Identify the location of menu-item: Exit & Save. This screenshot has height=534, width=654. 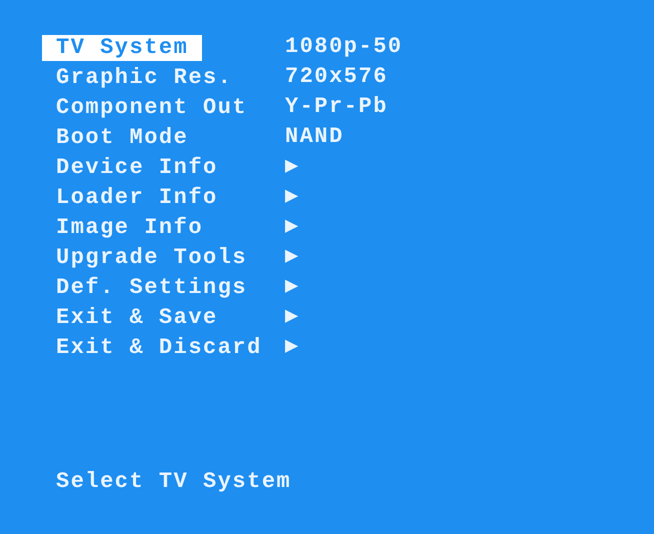
(137, 317).